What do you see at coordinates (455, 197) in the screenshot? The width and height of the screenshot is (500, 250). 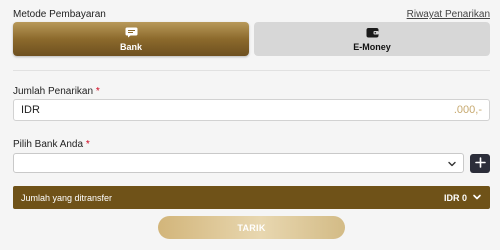 I see `transfer-summary-amount: IDR 0` at bounding box center [455, 197].